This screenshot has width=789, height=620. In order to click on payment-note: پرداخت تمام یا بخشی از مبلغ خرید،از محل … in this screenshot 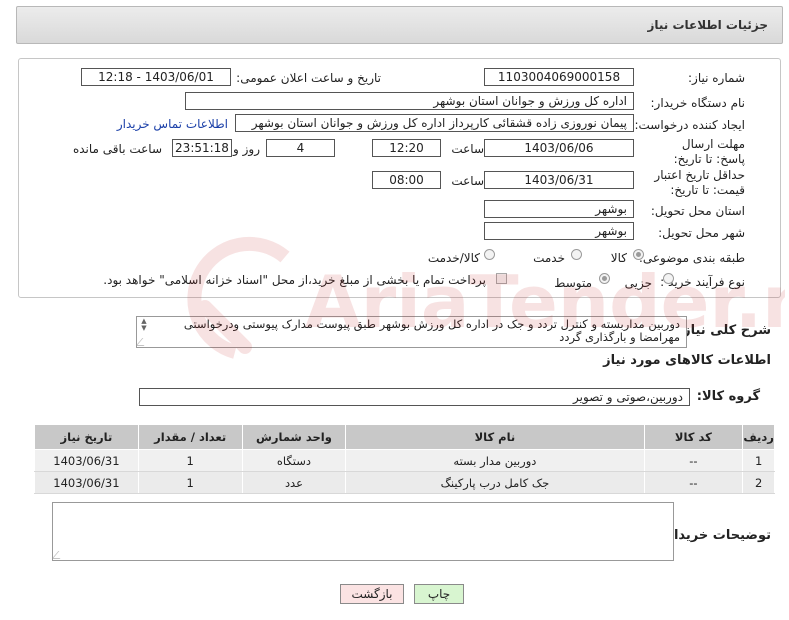, I will do `click(294, 280)`.